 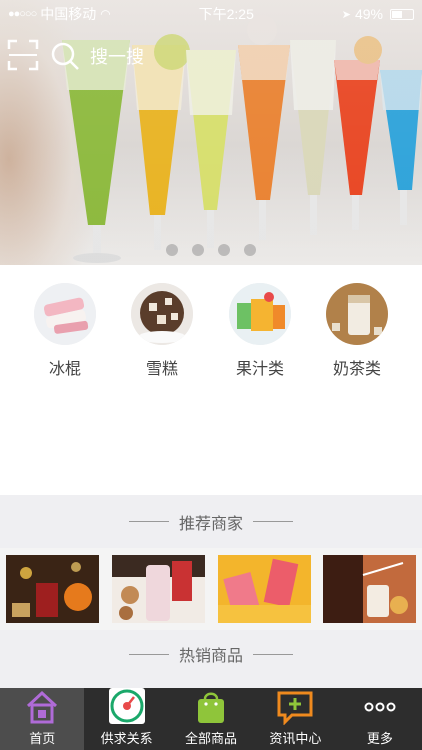 I want to click on section-title: 热销商品, so click(x=210, y=656).